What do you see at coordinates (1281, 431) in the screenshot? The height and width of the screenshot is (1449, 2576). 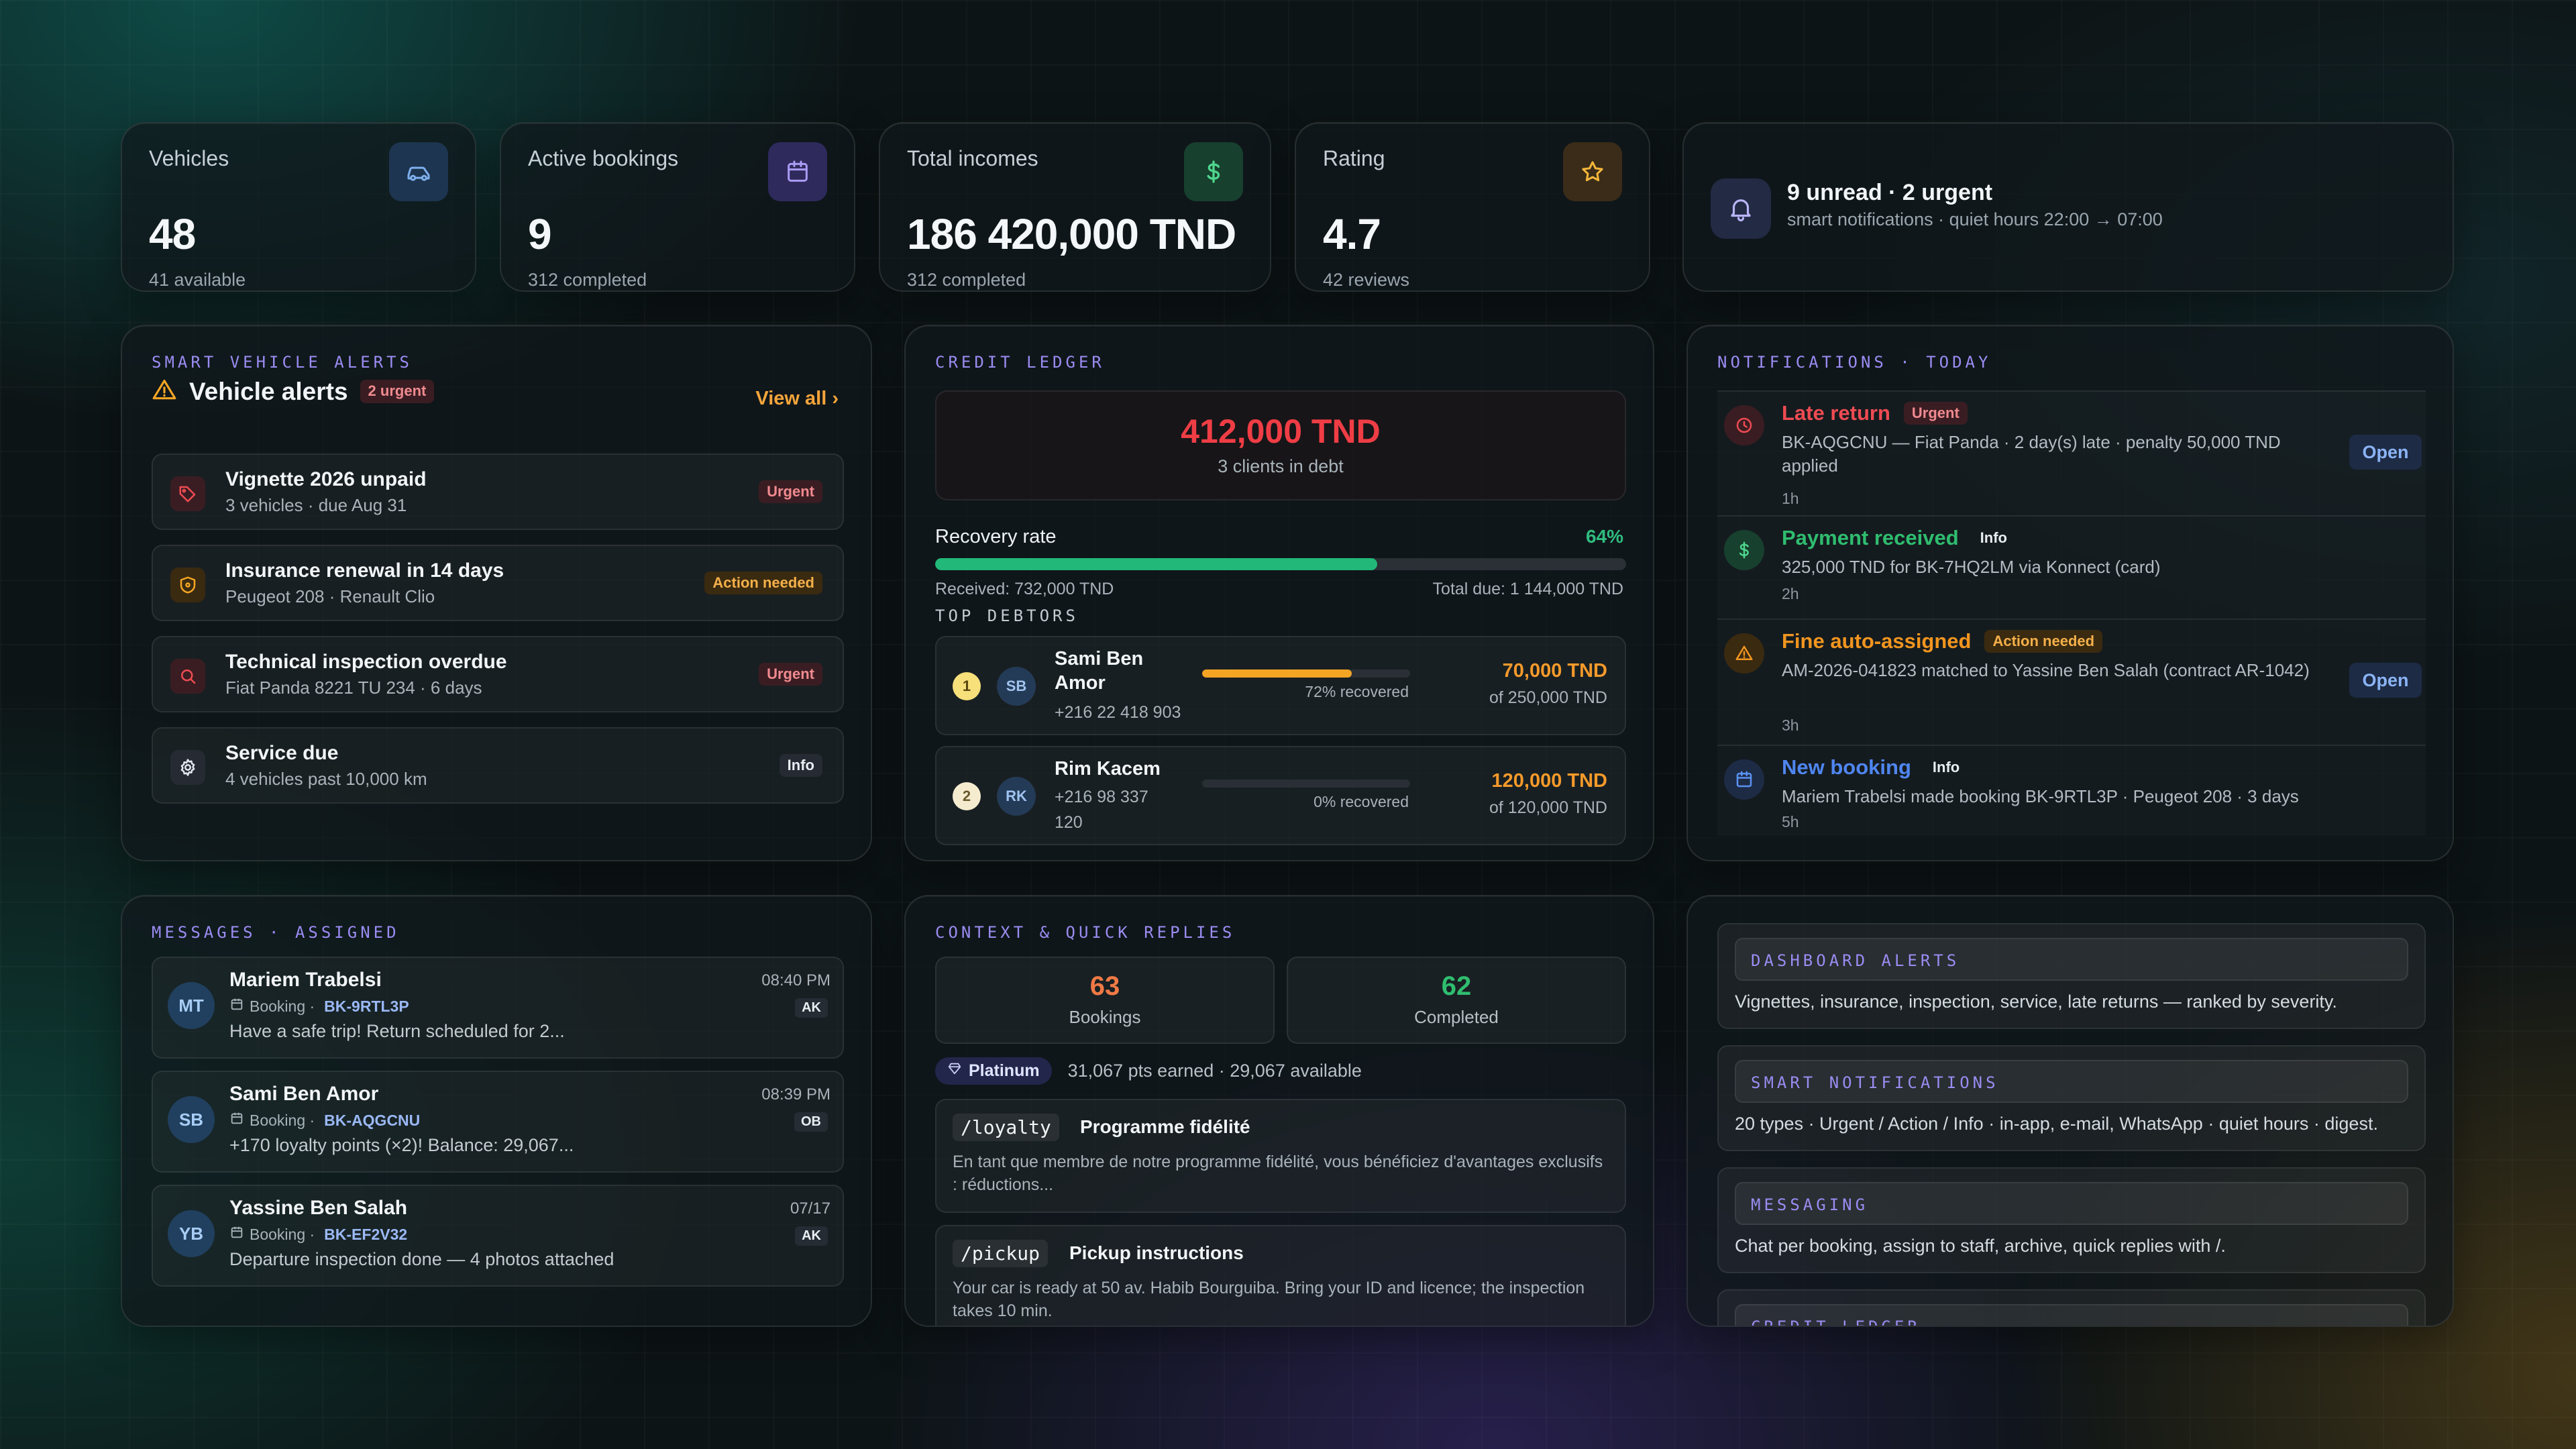 I see `total-debt-value: 412,000 TND` at bounding box center [1281, 431].